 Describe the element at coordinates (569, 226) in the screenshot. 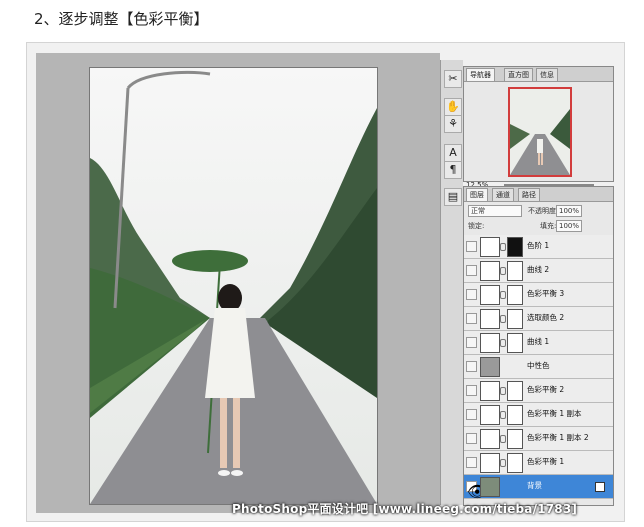

I see `fill-field: 100%` at that location.